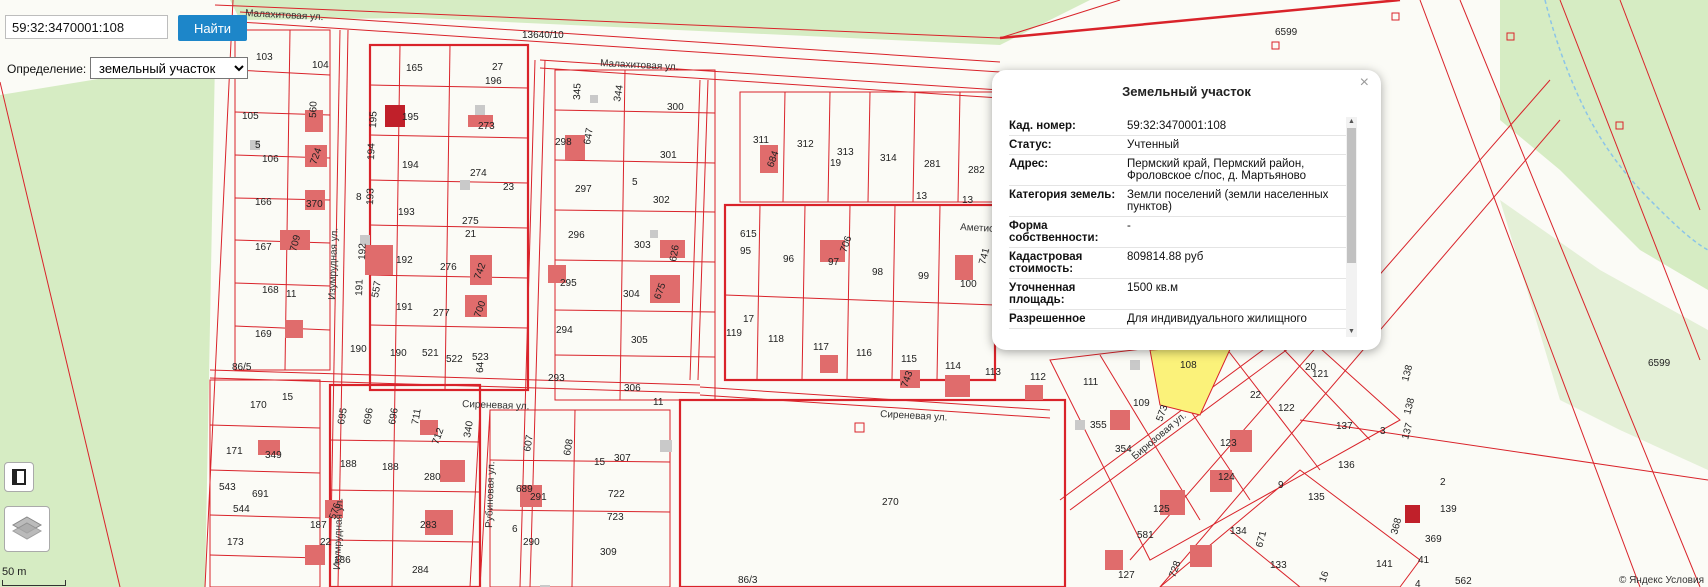 This screenshot has width=1708, height=587. Describe the element at coordinates (342, 560) in the screenshot. I see `svg-text: 186` at that location.